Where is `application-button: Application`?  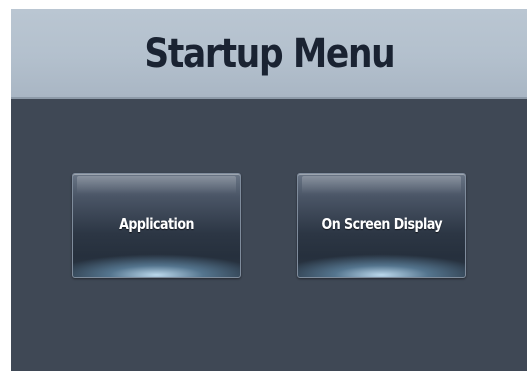
application-button: Application is located at coordinates (156, 225).